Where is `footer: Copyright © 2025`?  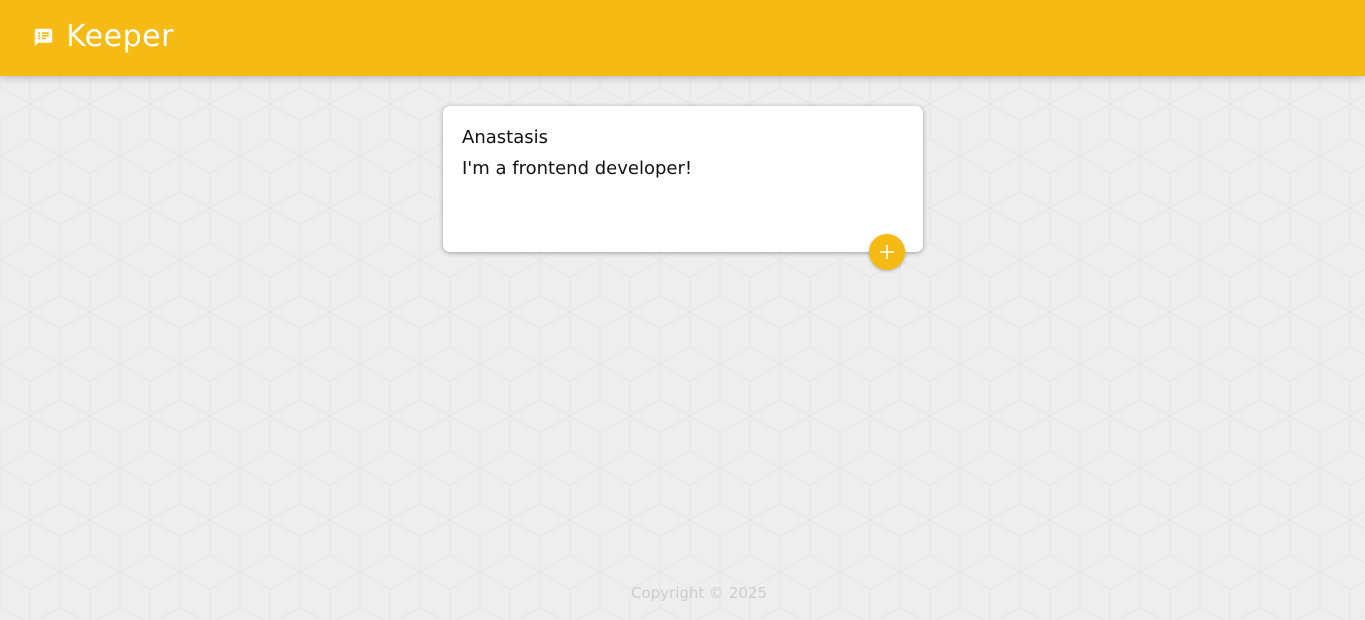 footer: Copyright © 2025 is located at coordinates (682, 593).